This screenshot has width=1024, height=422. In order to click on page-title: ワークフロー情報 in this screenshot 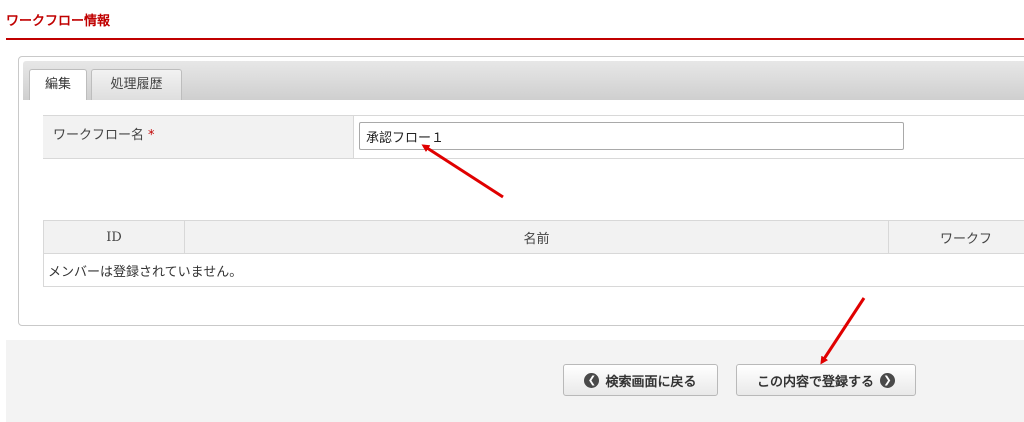, I will do `click(58, 21)`.